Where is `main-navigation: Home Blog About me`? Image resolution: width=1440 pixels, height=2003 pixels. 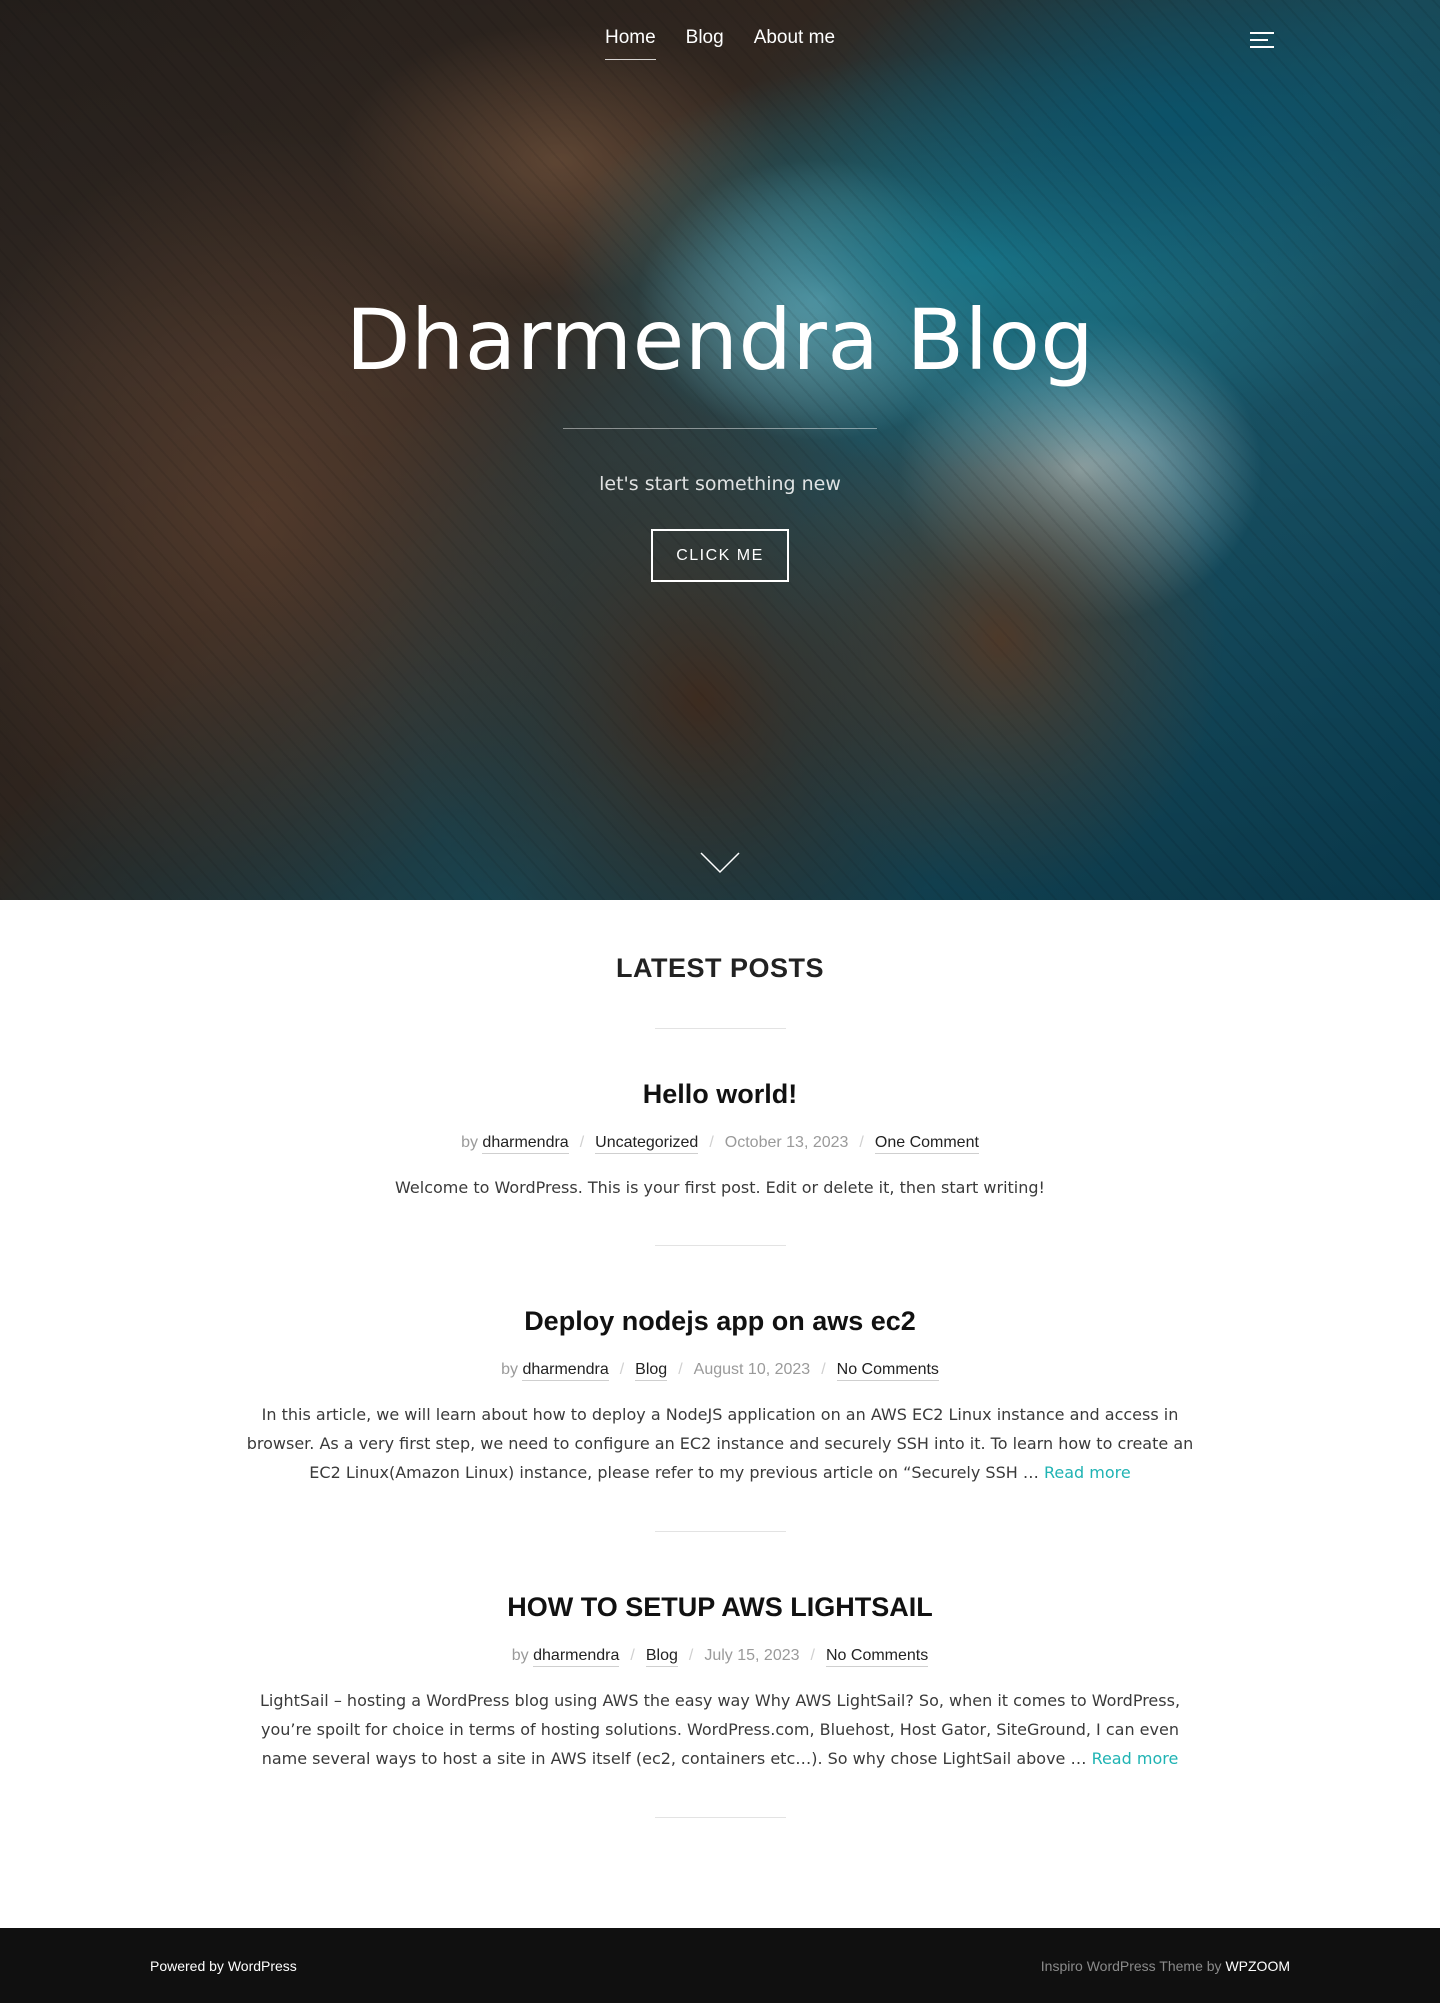
main-navigation: Home Blog About me is located at coordinates (720, 40).